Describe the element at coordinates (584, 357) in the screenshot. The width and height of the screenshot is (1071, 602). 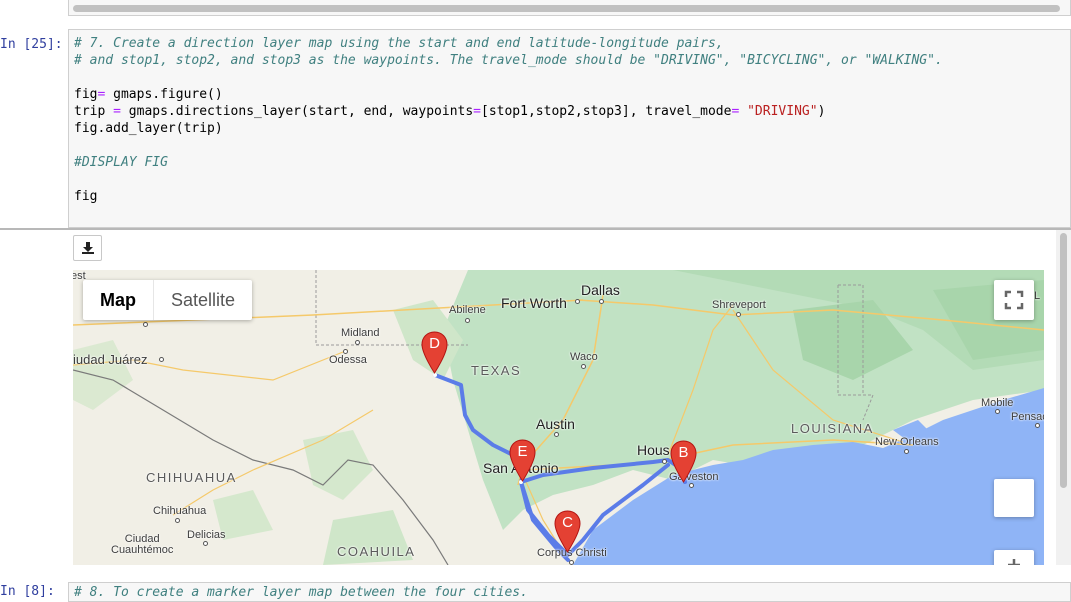
I see `map-label: Waco` at that location.